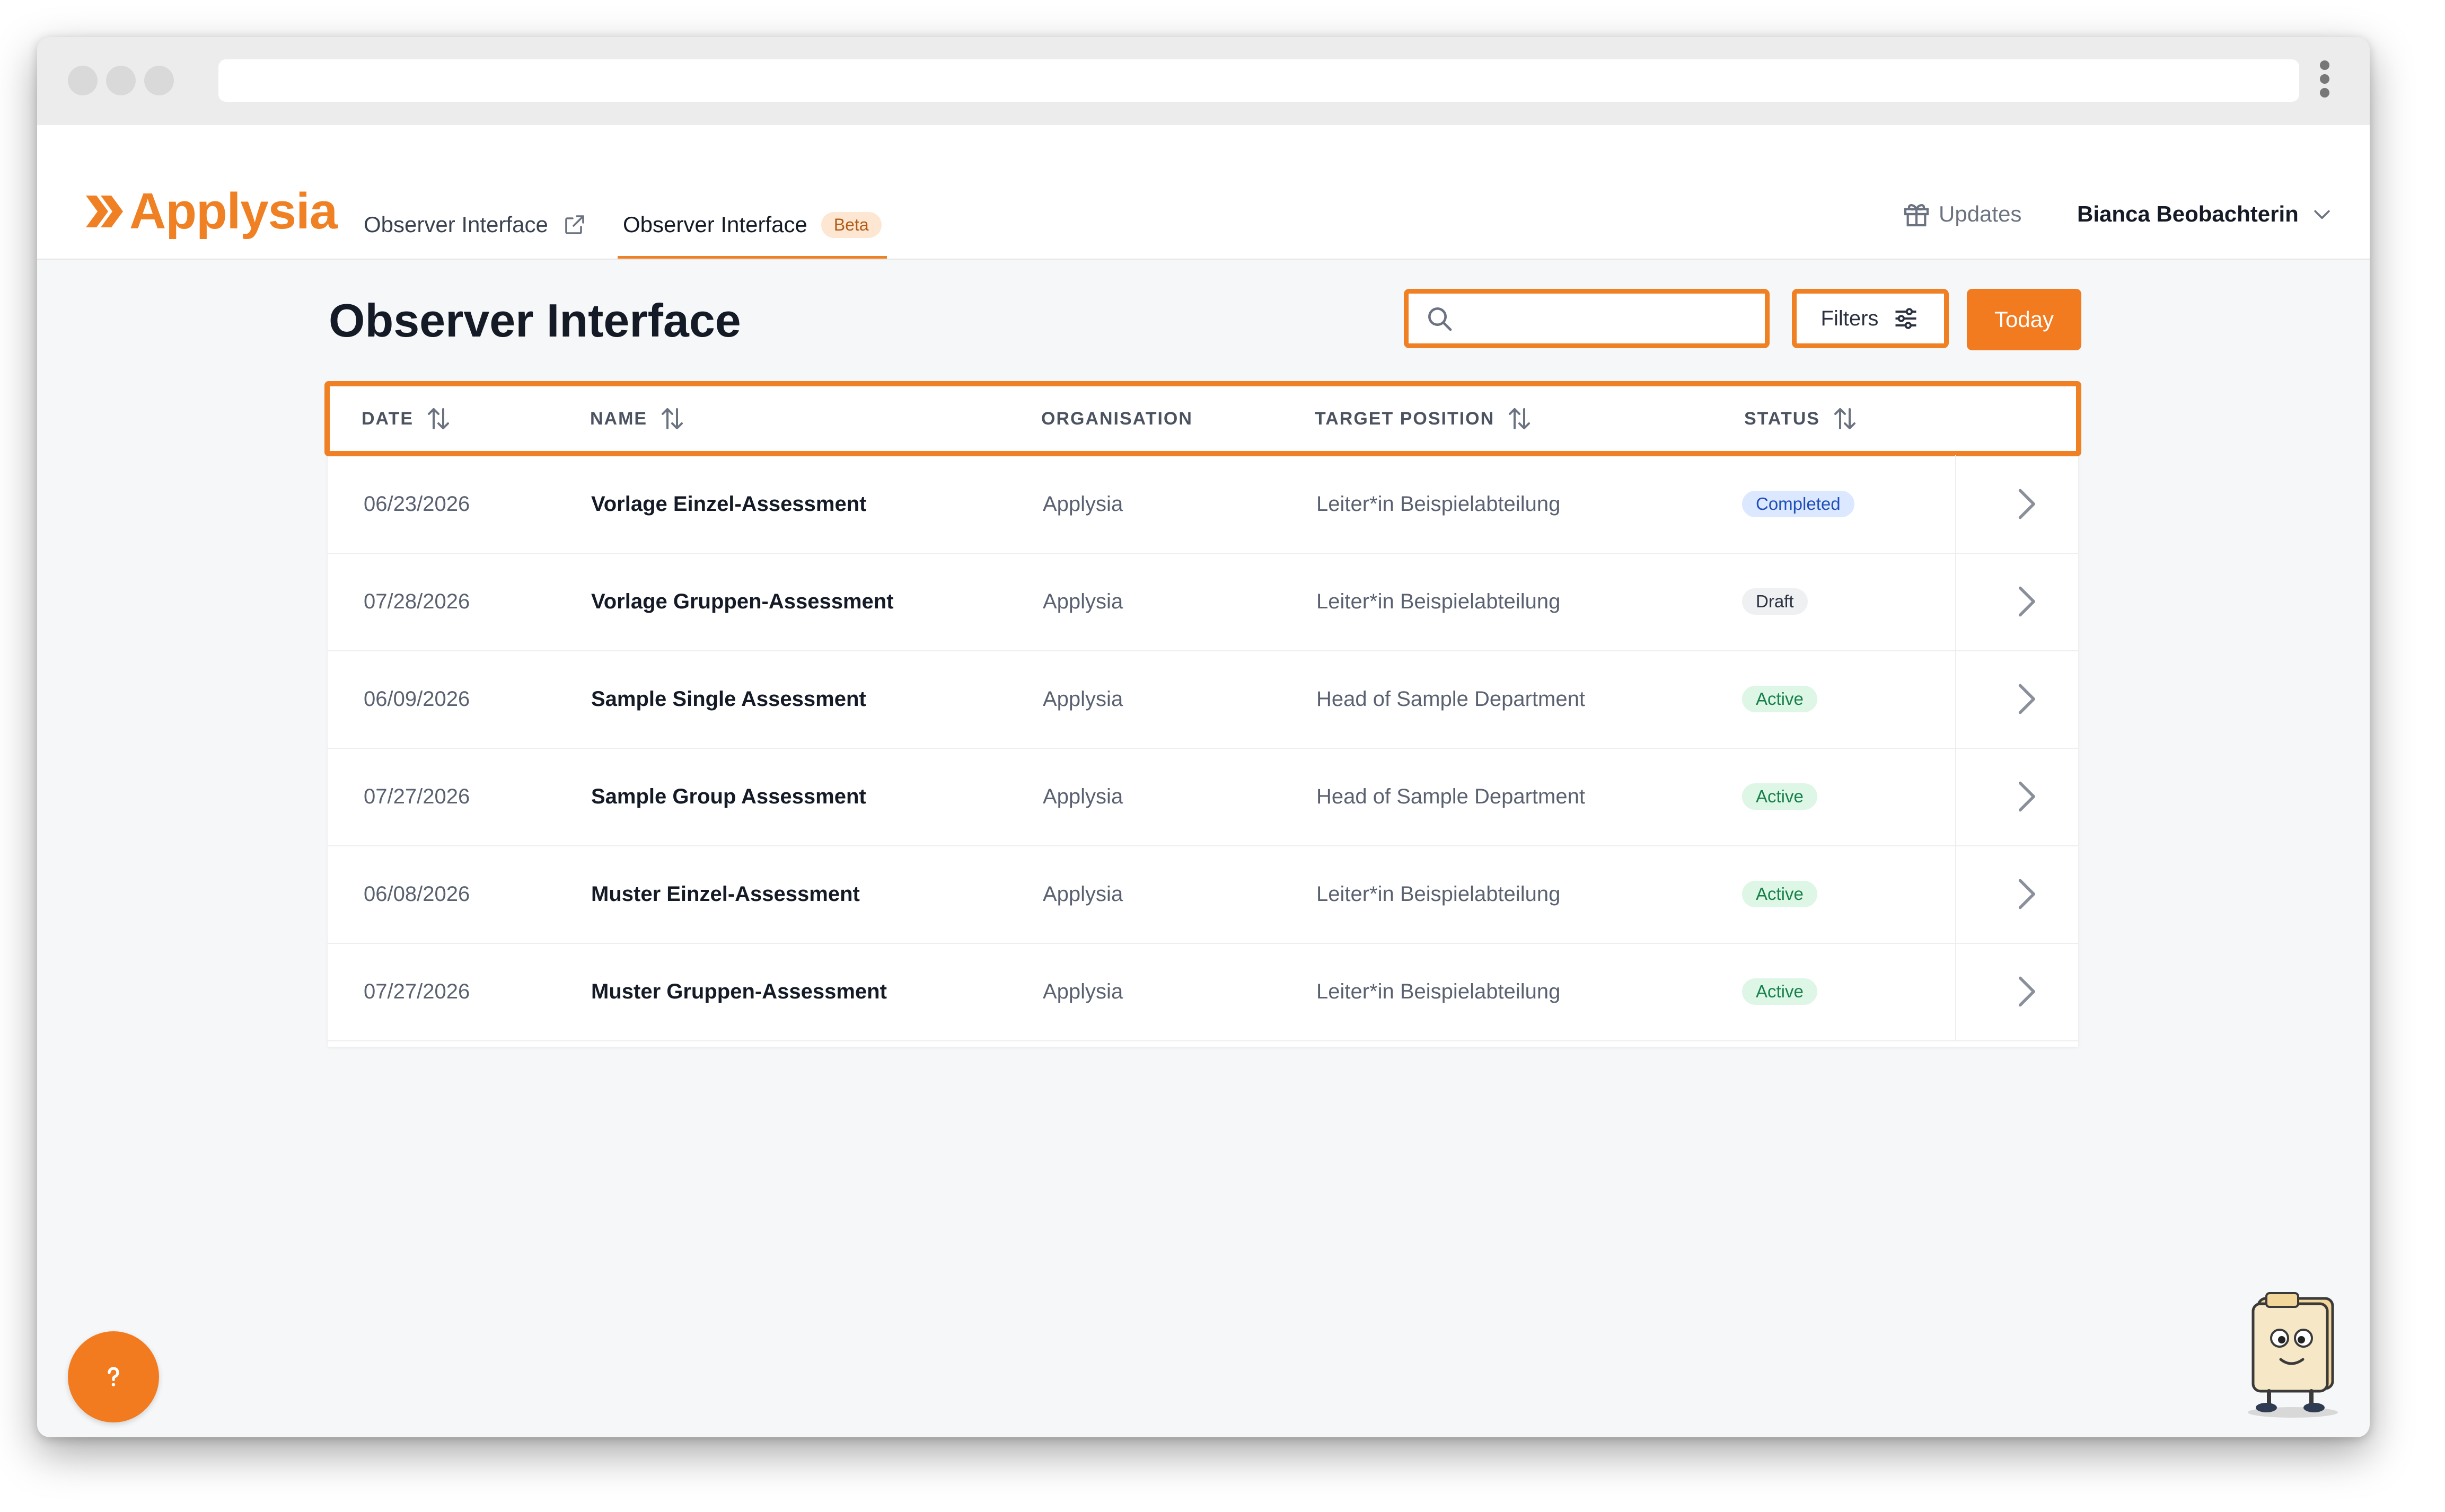 Image resolution: width=2445 pixels, height=1512 pixels. What do you see at coordinates (83, 81) in the screenshot?
I see `window-close-dot` at bounding box center [83, 81].